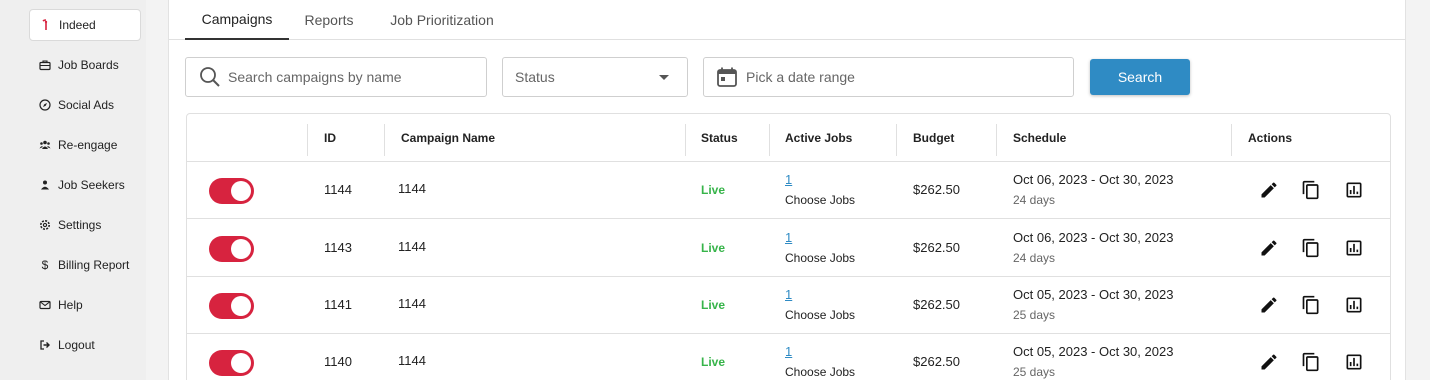 Image resolution: width=1430 pixels, height=380 pixels. Describe the element at coordinates (1034, 200) in the screenshot. I see `schedule-duration: 24 days` at that location.